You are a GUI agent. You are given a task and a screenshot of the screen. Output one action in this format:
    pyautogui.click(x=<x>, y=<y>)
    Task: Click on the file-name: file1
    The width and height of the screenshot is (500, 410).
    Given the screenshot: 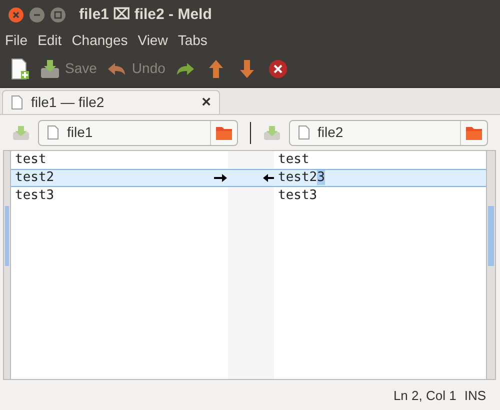 What is the action you would take?
    pyautogui.click(x=80, y=132)
    